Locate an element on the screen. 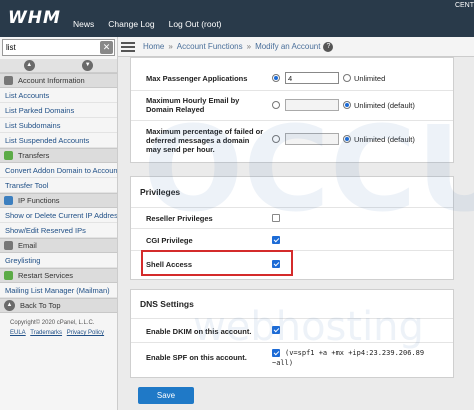 The width and height of the screenshot is (474, 410). spf-record-line-2: ~all) is located at coordinates (283, 363).